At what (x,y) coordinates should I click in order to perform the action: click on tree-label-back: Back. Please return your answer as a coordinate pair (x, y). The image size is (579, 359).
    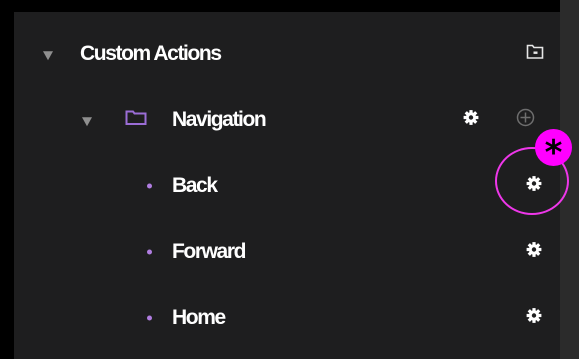
    Looking at the image, I should click on (195, 185).